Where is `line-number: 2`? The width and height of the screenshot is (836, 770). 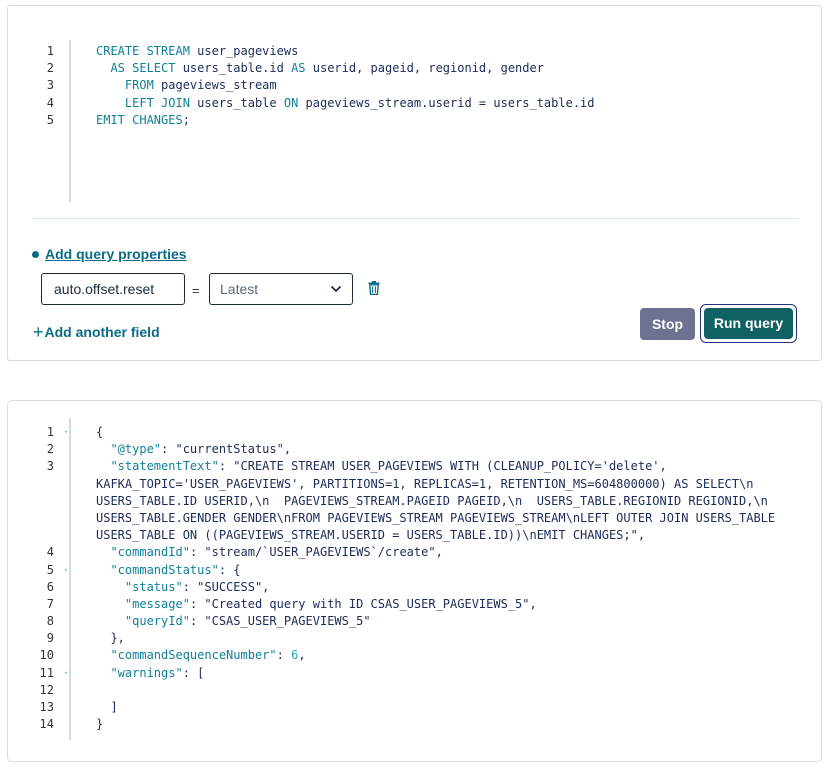 line-number: 2 is located at coordinates (50, 68).